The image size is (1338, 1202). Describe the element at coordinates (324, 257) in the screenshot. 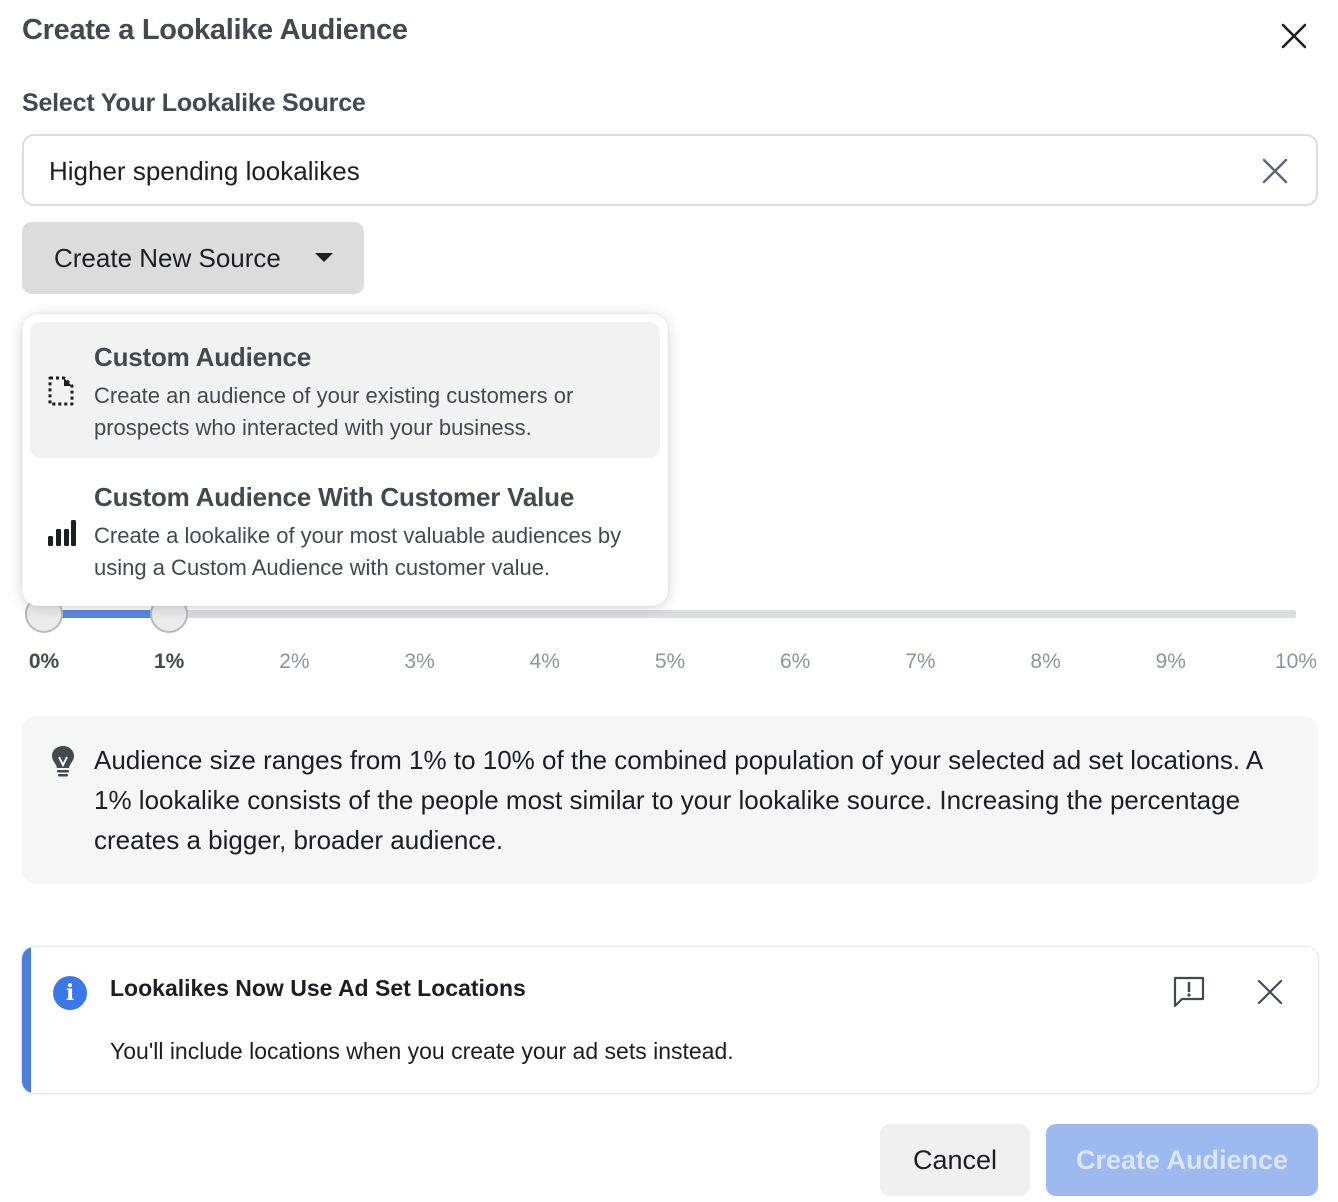

I see `caret-down-icon` at that location.